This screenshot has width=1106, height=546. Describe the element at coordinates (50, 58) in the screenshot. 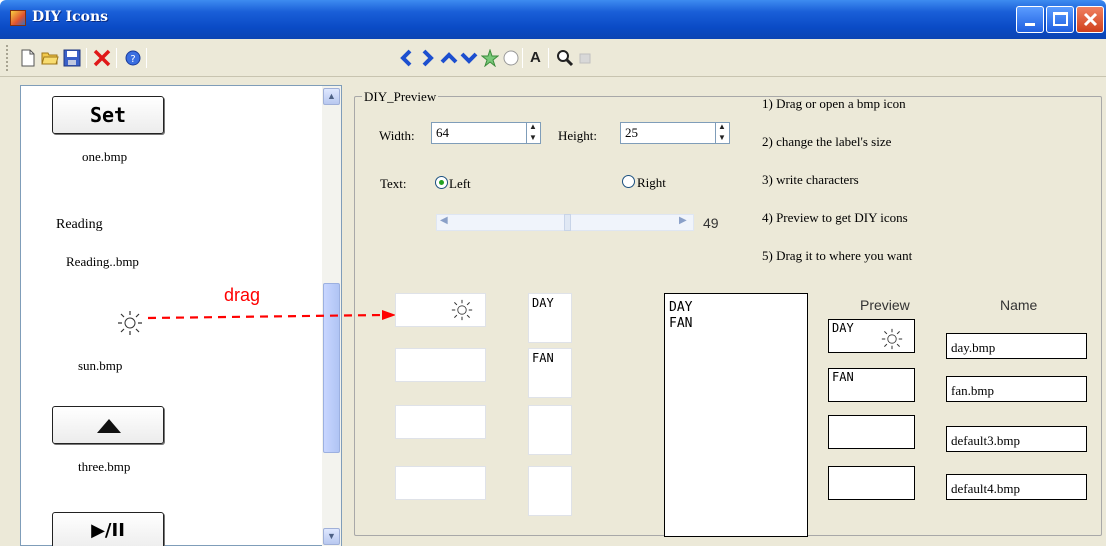

I see `open-icon` at that location.